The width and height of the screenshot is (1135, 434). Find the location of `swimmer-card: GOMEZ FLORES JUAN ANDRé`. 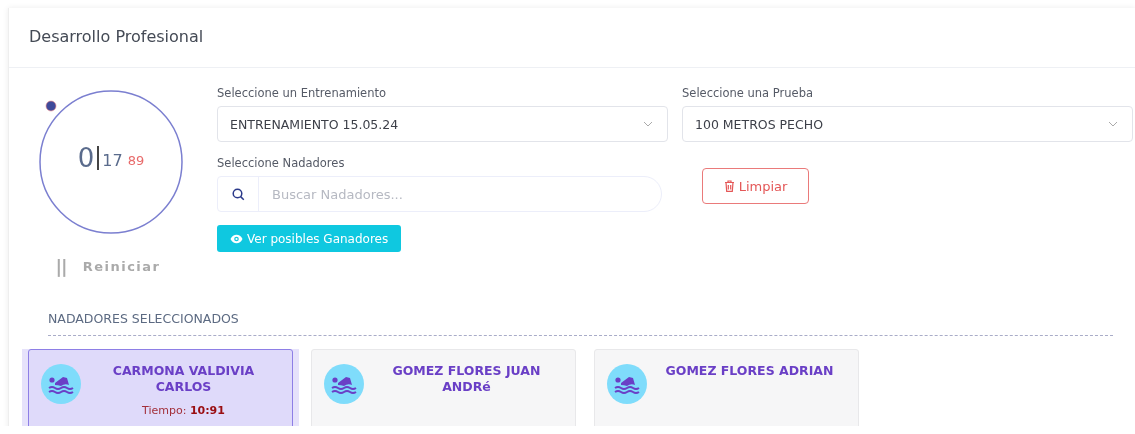

swimmer-card: GOMEZ FLORES JUAN ANDRé is located at coordinates (443, 387).